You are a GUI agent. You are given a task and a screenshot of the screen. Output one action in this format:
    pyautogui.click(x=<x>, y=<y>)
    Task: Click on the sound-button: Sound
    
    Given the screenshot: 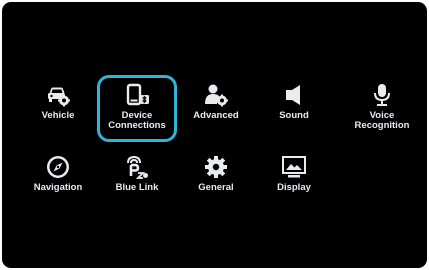 What is the action you would take?
    pyautogui.click(x=294, y=101)
    